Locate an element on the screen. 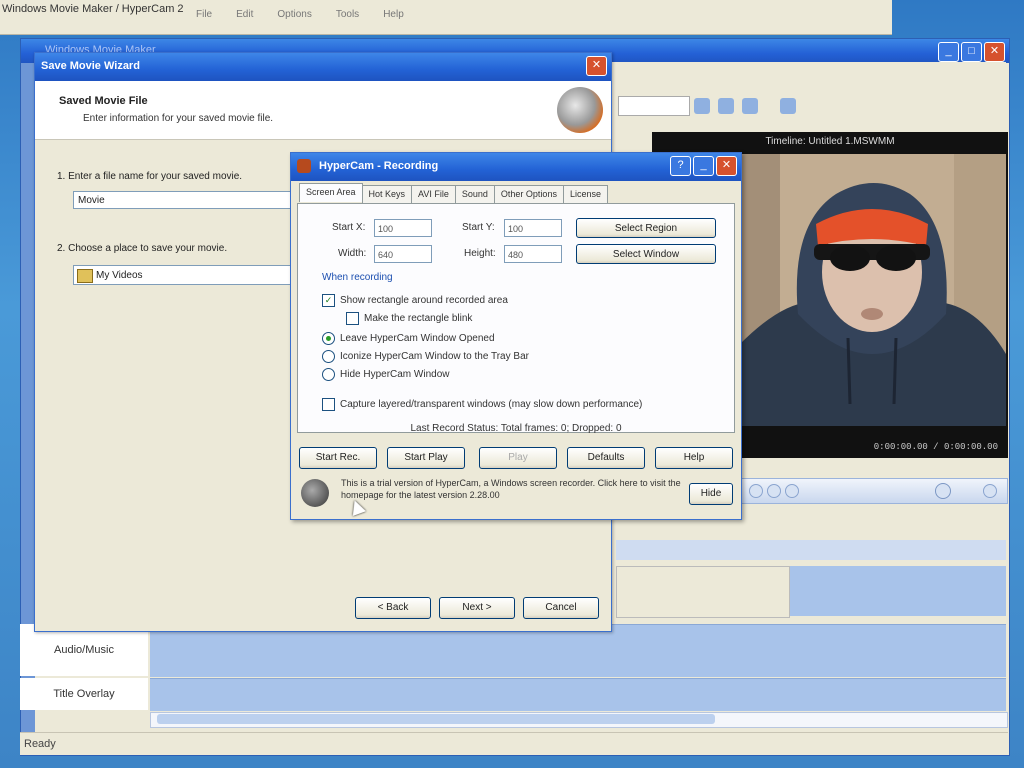 This screenshot has height=768, width=1024. menu-file: File is located at coordinates (204, 14).